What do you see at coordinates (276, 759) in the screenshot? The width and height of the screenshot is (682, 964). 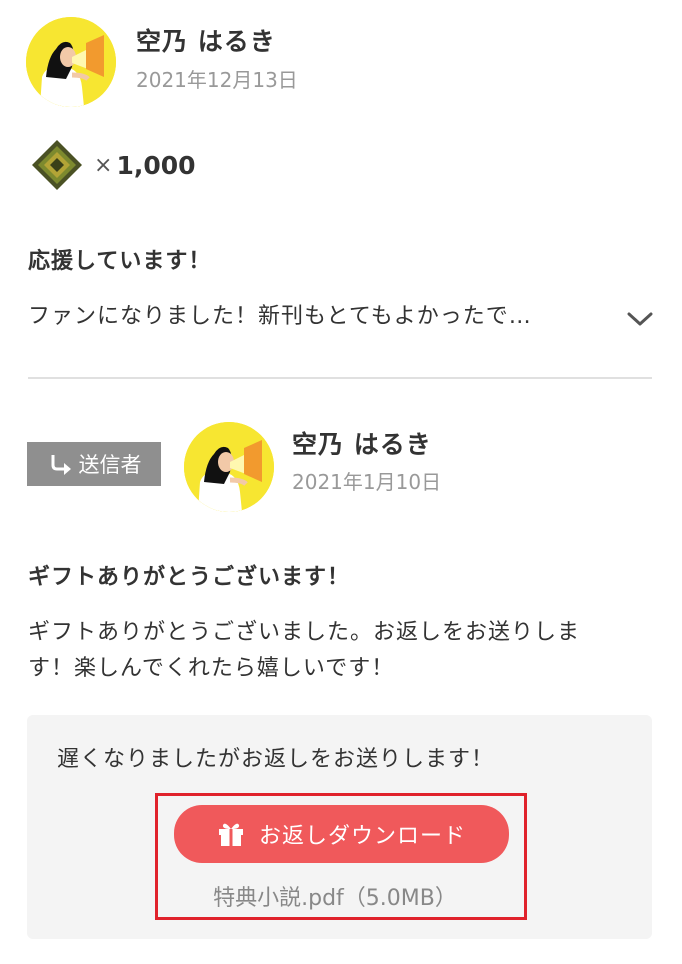 I see `return-note: 遅くなりましたがお返しをお送りします！` at bounding box center [276, 759].